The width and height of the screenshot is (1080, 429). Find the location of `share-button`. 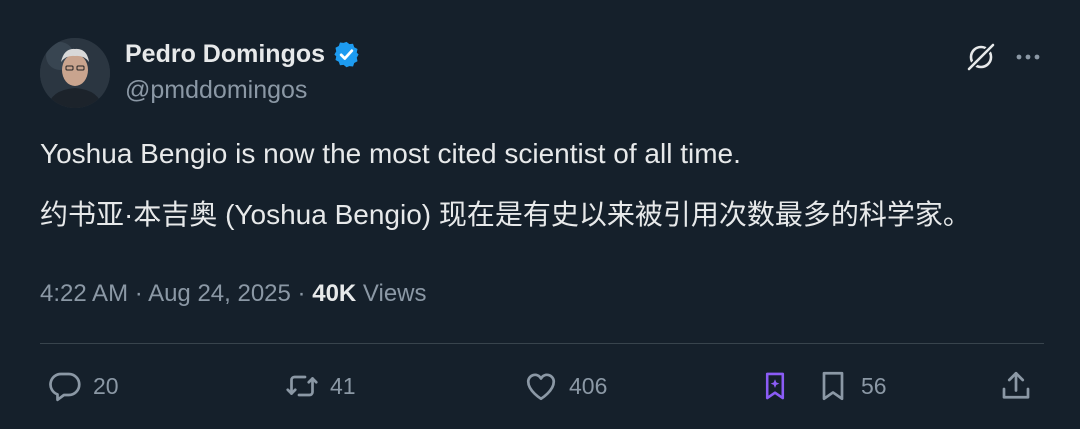

share-button is located at coordinates (1016, 386).